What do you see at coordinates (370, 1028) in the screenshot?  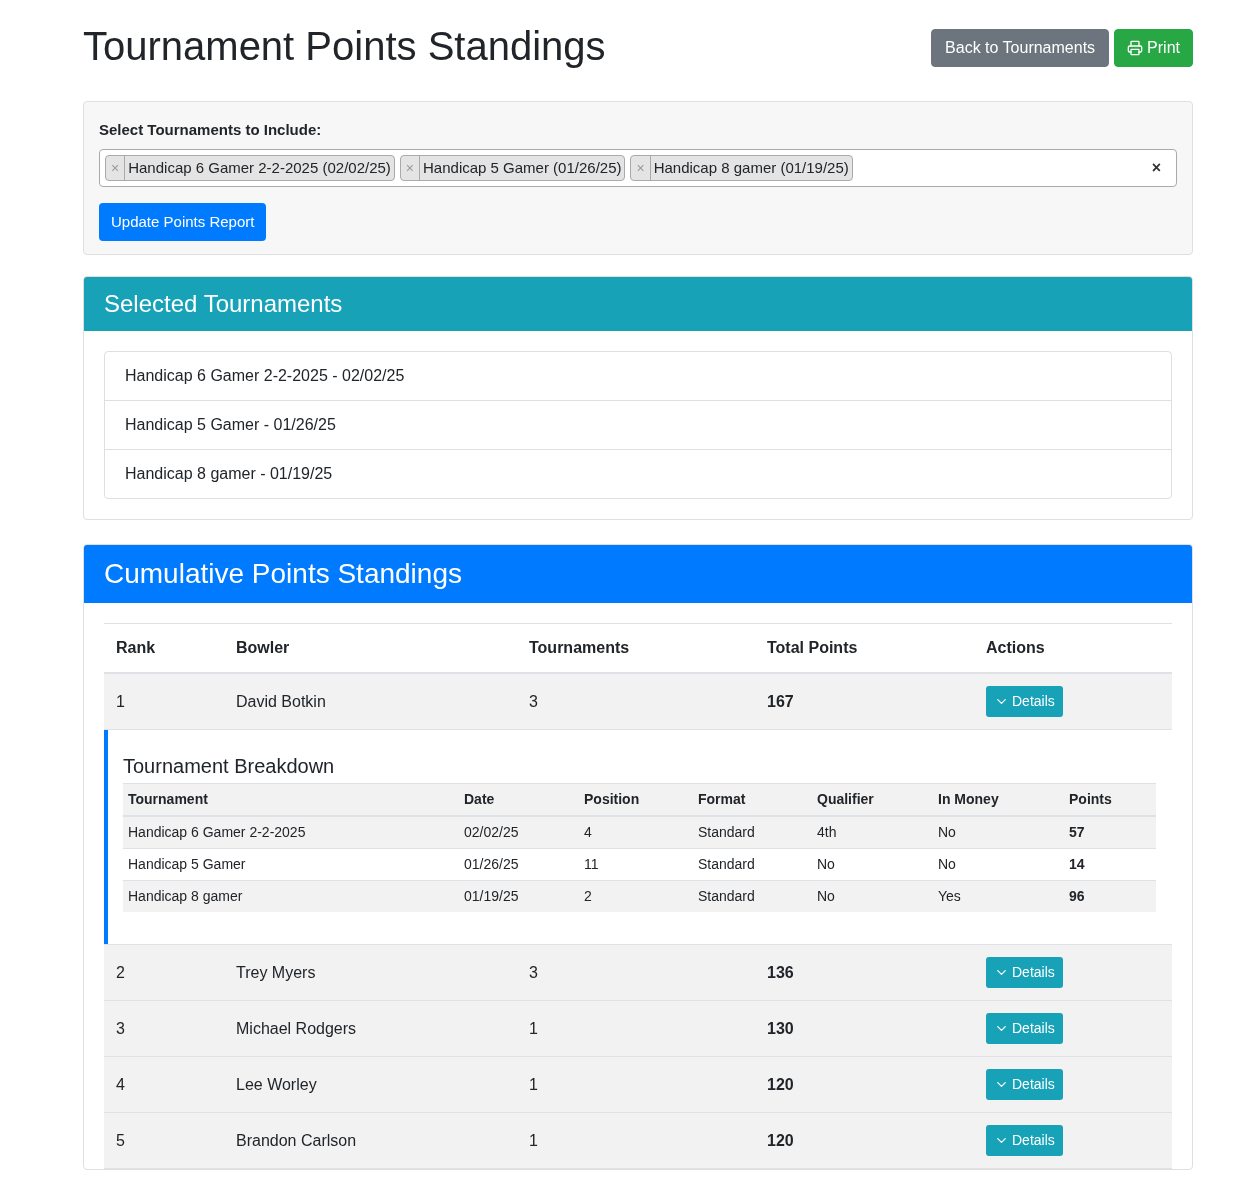 I see `bowler-cell: Michael Rodgers` at bounding box center [370, 1028].